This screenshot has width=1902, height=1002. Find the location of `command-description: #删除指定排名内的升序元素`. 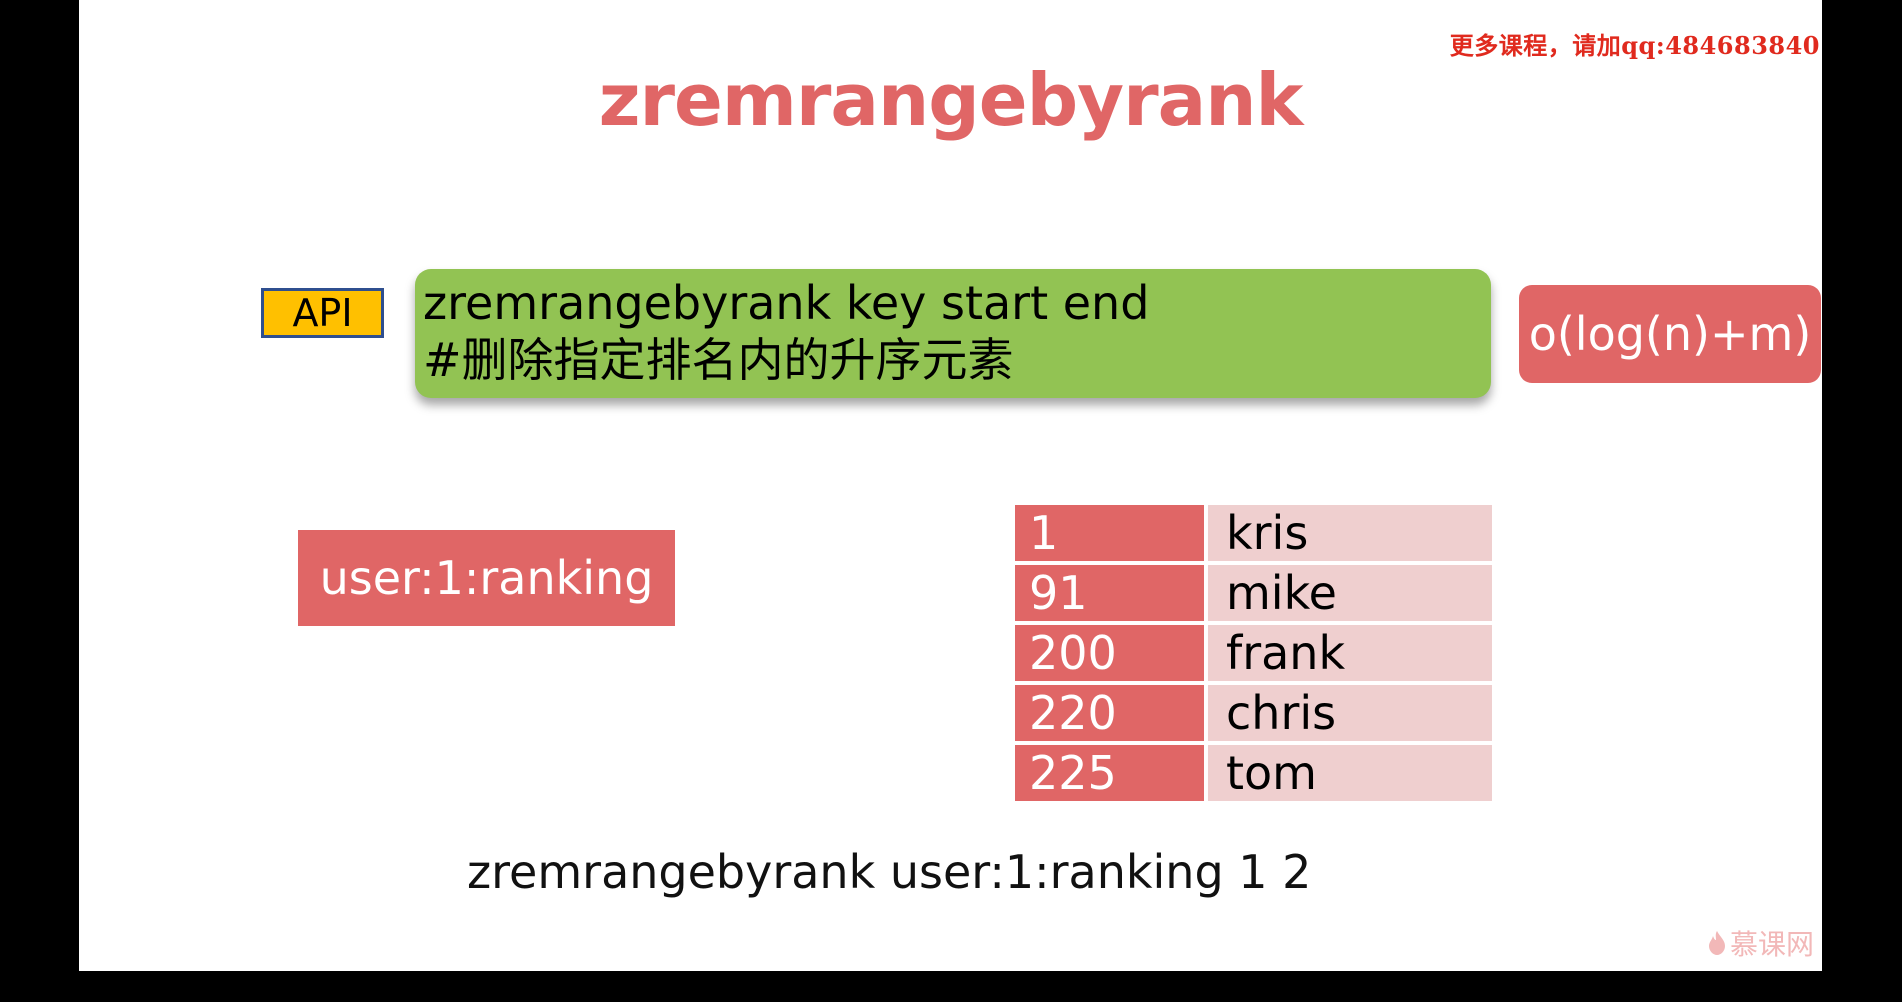

command-description: #删除指定排名内的升序元素 is located at coordinates (718, 360).